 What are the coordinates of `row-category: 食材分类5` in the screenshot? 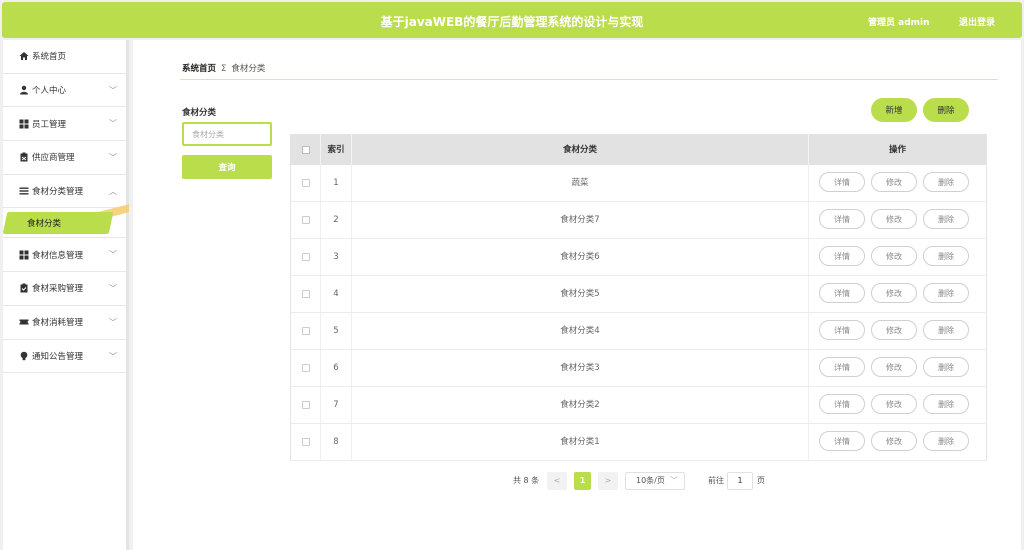 It's located at (580, 294).